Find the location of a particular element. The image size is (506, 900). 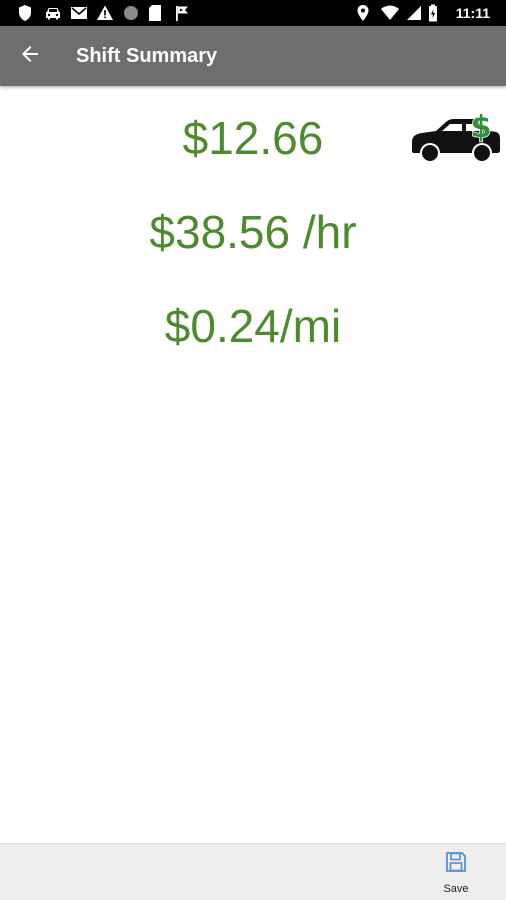

status-left-icons is located at coordinates (104, 13).